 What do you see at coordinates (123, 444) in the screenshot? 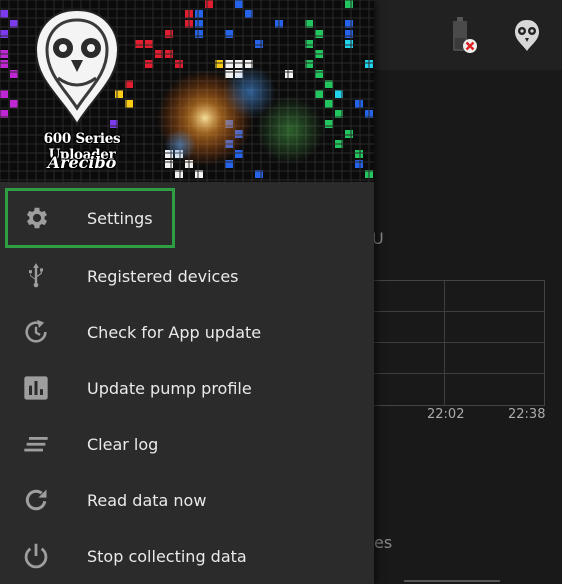
I see `menu-item-label: Clear log` at bounding box center [123, 444].